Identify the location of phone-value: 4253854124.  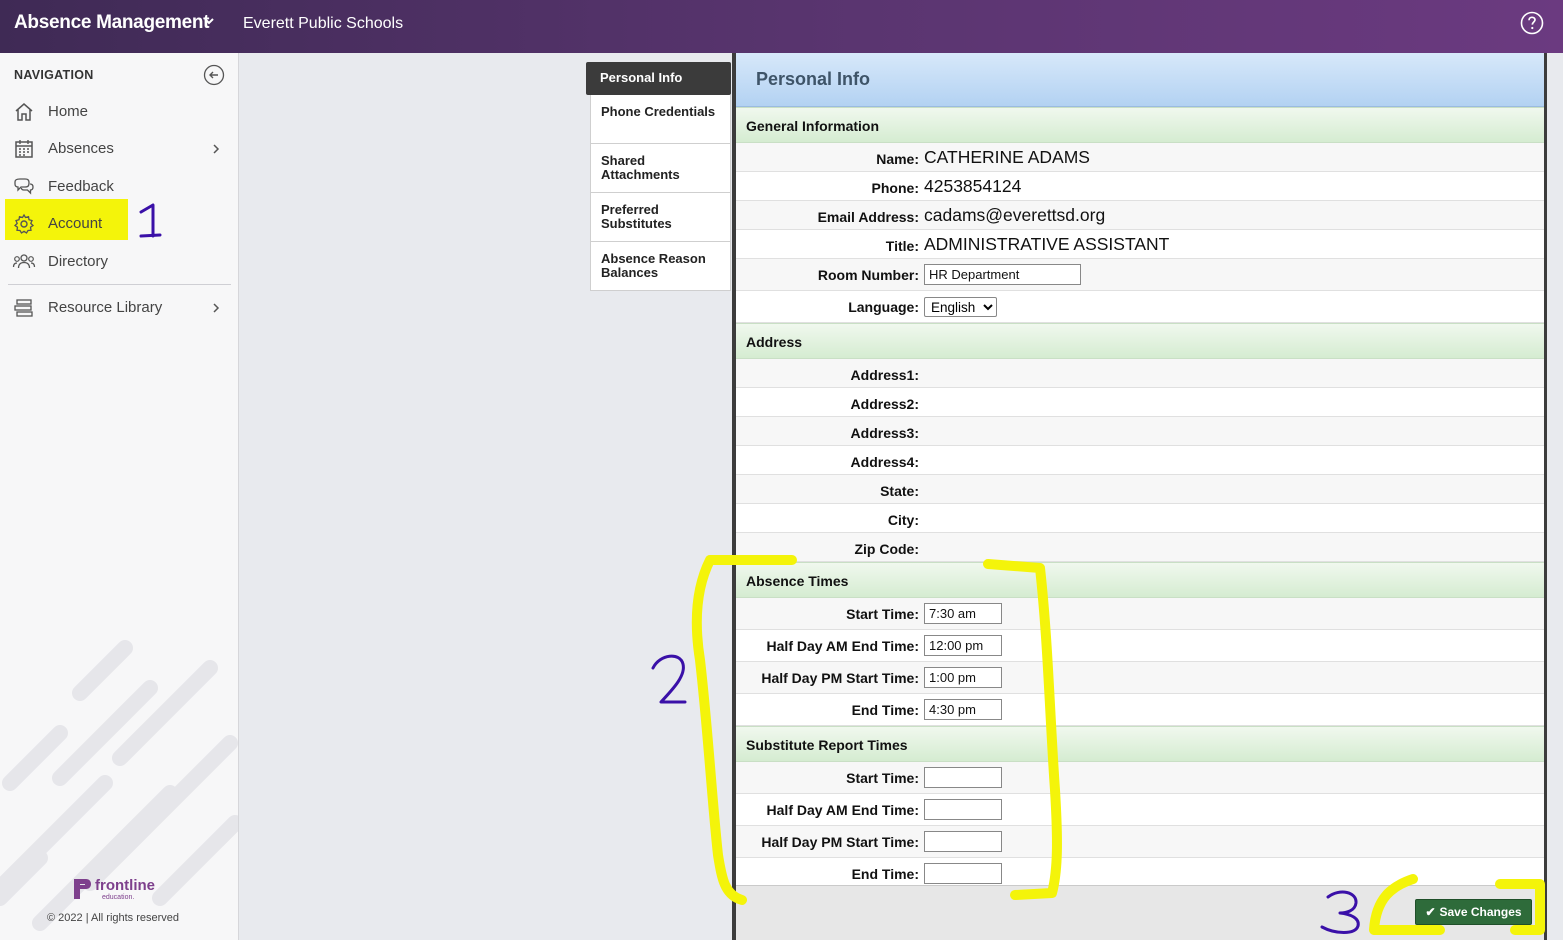
(973, 186).